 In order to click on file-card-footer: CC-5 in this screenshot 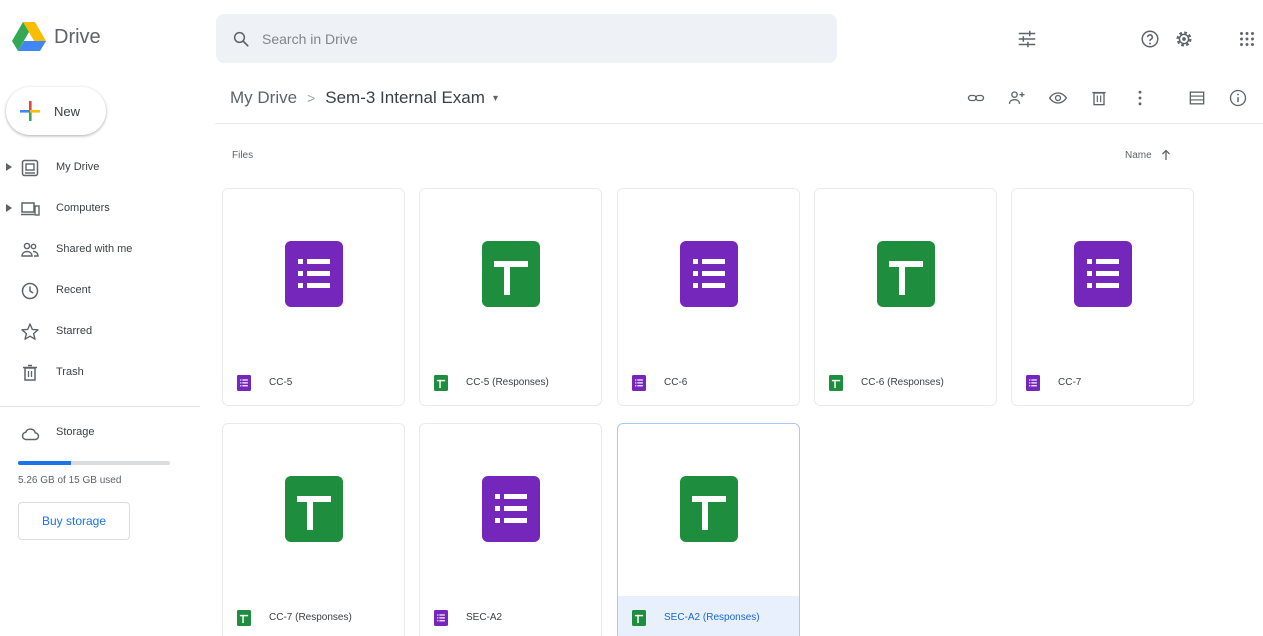, I will do `click(313, 383)`.